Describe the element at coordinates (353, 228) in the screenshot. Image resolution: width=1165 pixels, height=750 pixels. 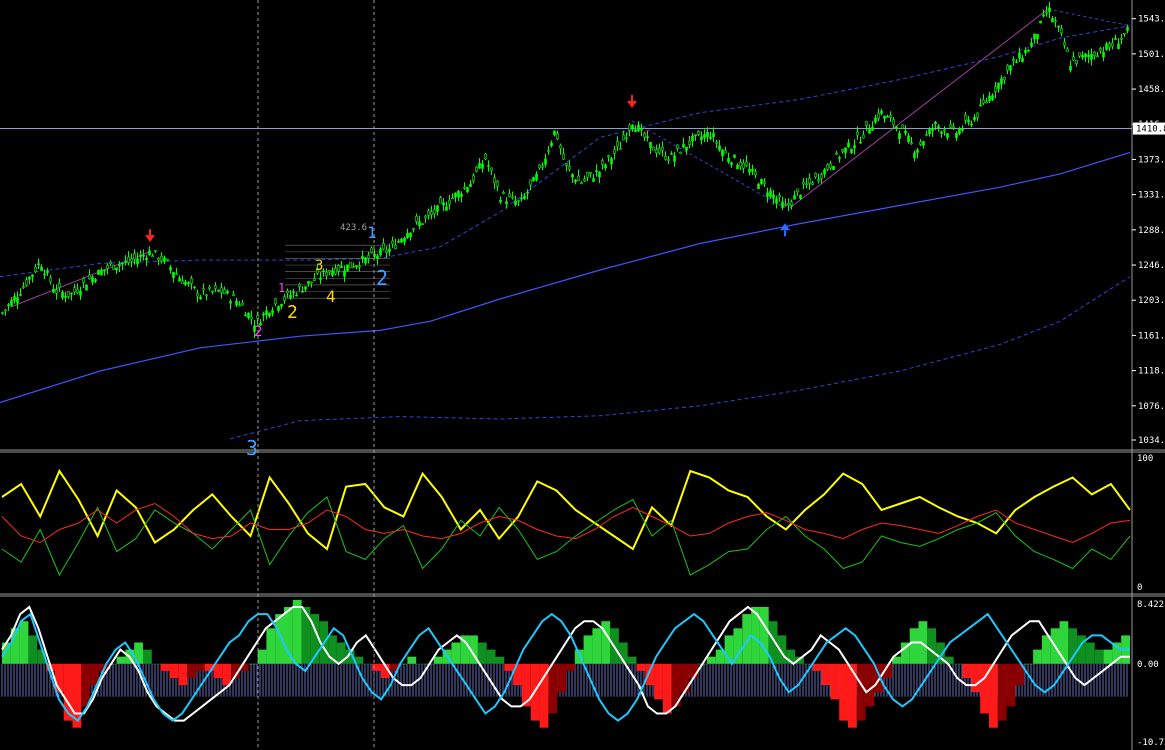
I see `fib-level-label: 423.6` at that location.